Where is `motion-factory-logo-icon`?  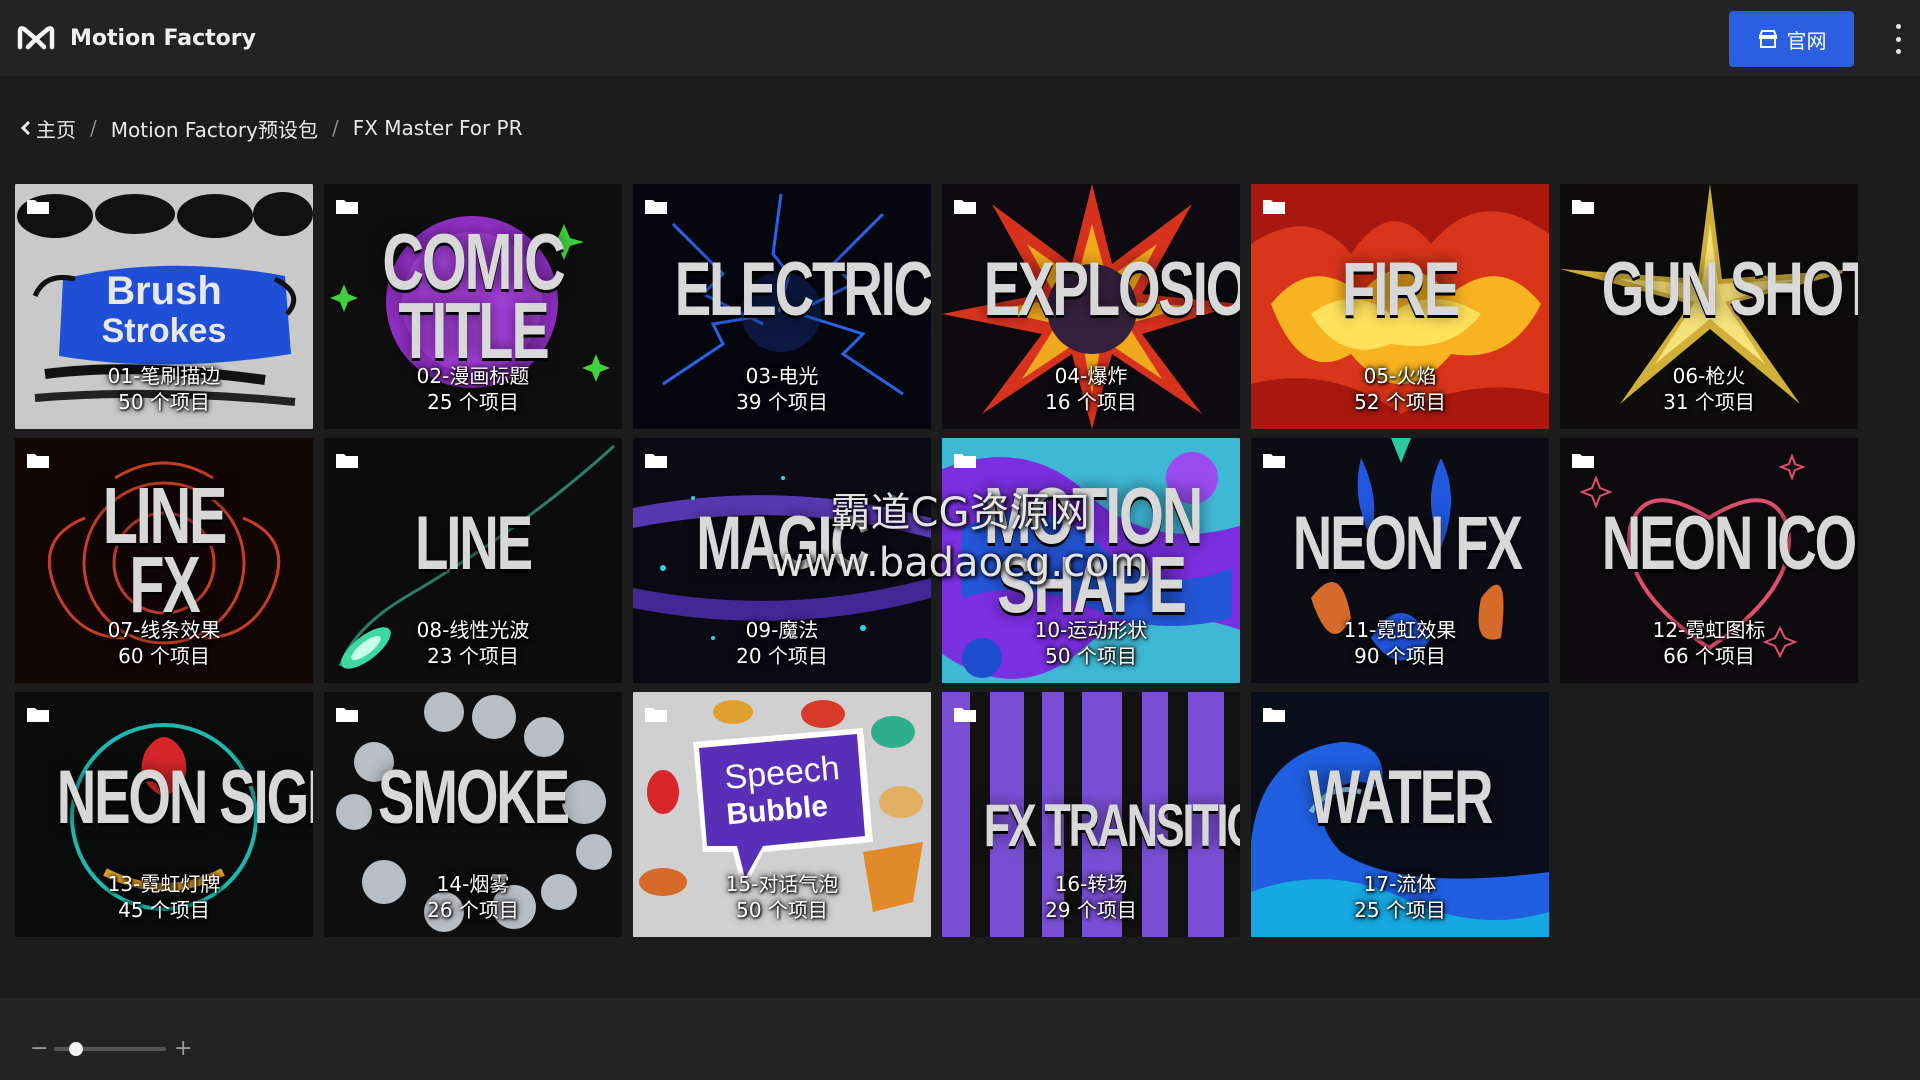
motion-factory-logo-icon is located at coordinates (36, 38).